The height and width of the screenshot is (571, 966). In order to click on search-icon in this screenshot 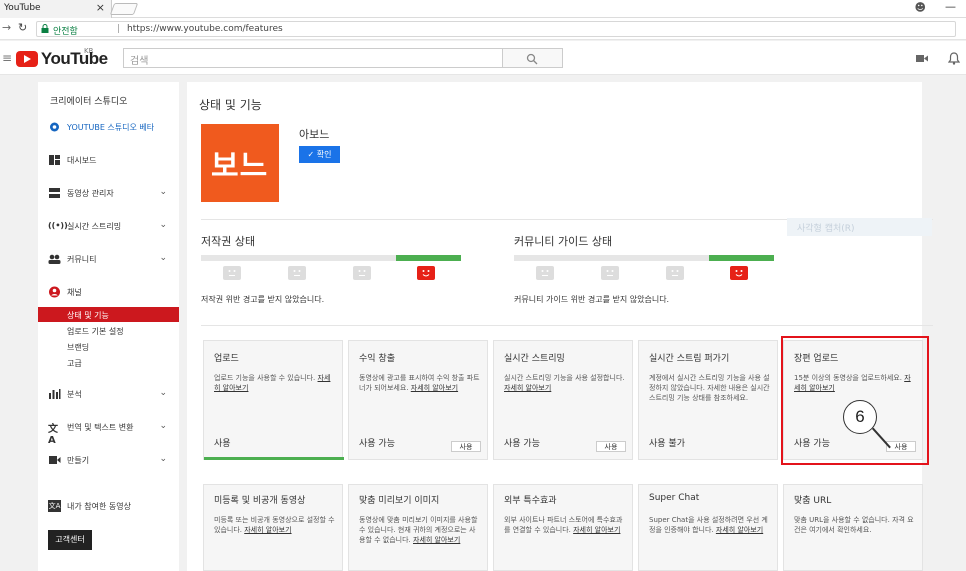, I will do `click(532, 59)`.